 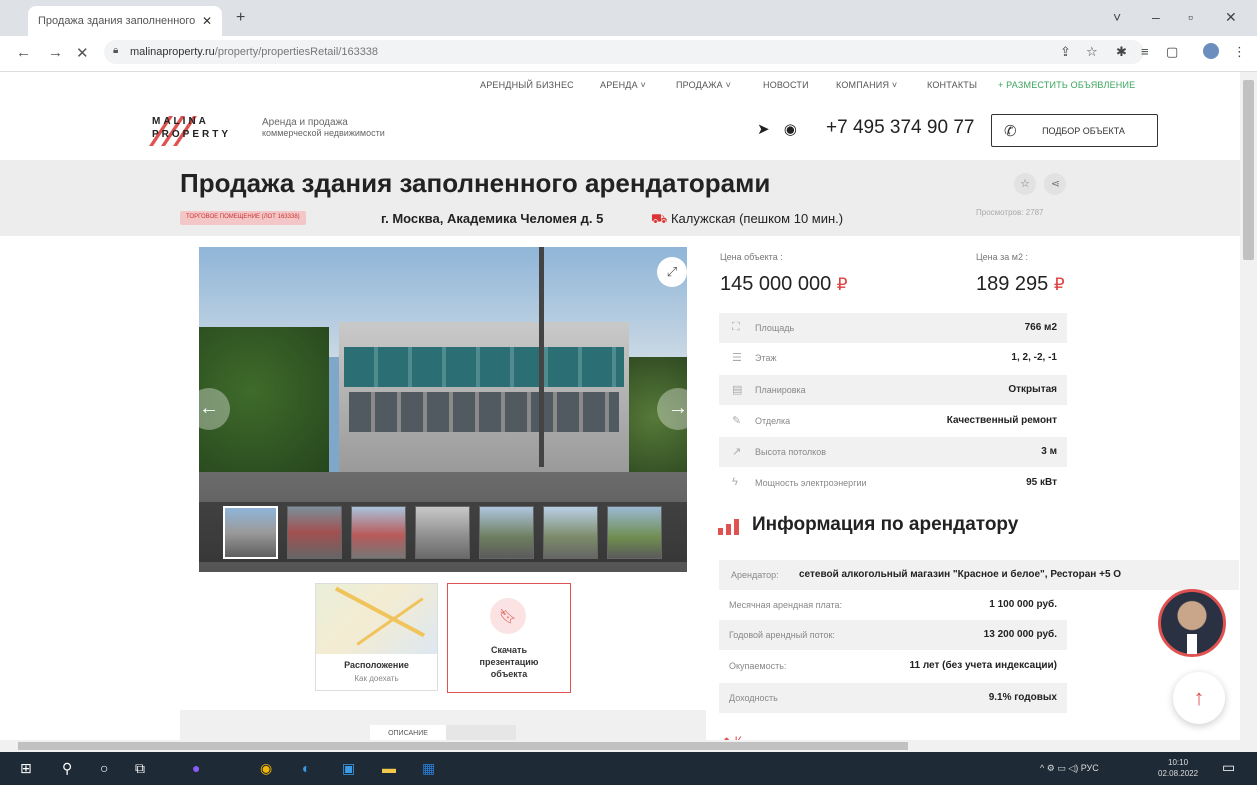 What do you see at coordinates (1083, 131) in the screenshot?
I see `pick-object-label: ПОДБОР ОБЪЕКТА` at bounding box center [1083, 131].